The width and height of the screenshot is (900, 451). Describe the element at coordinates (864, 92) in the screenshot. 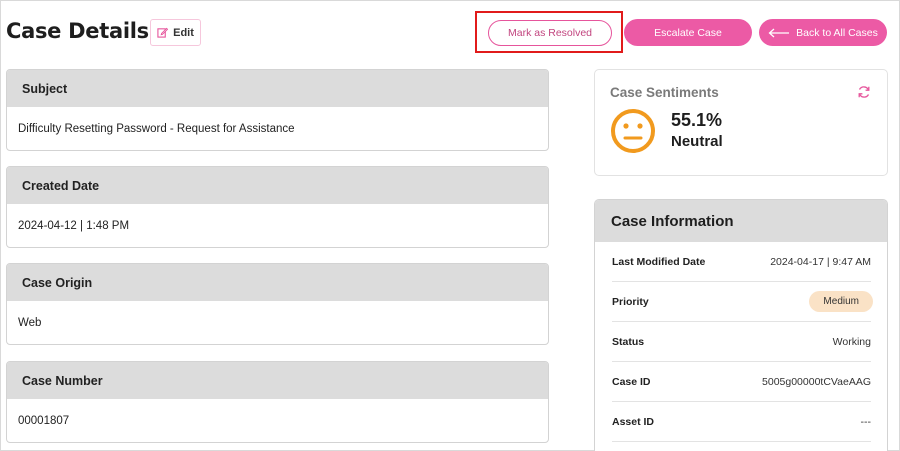

I see `refresh-icon` at that location.